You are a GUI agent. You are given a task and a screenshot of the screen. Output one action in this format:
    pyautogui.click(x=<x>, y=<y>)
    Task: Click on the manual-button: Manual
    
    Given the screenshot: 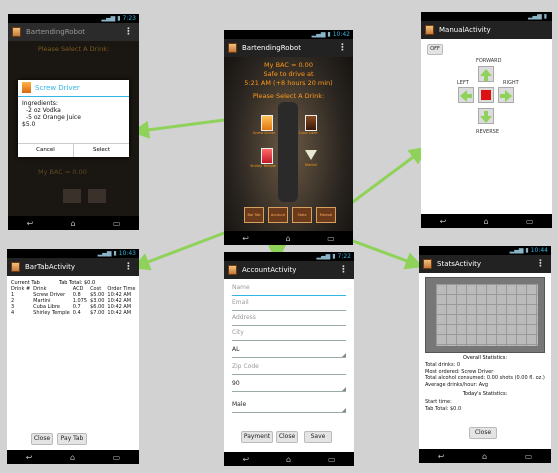 What is the action you would take?
    pyautogui.click(x=326, y=215)
    